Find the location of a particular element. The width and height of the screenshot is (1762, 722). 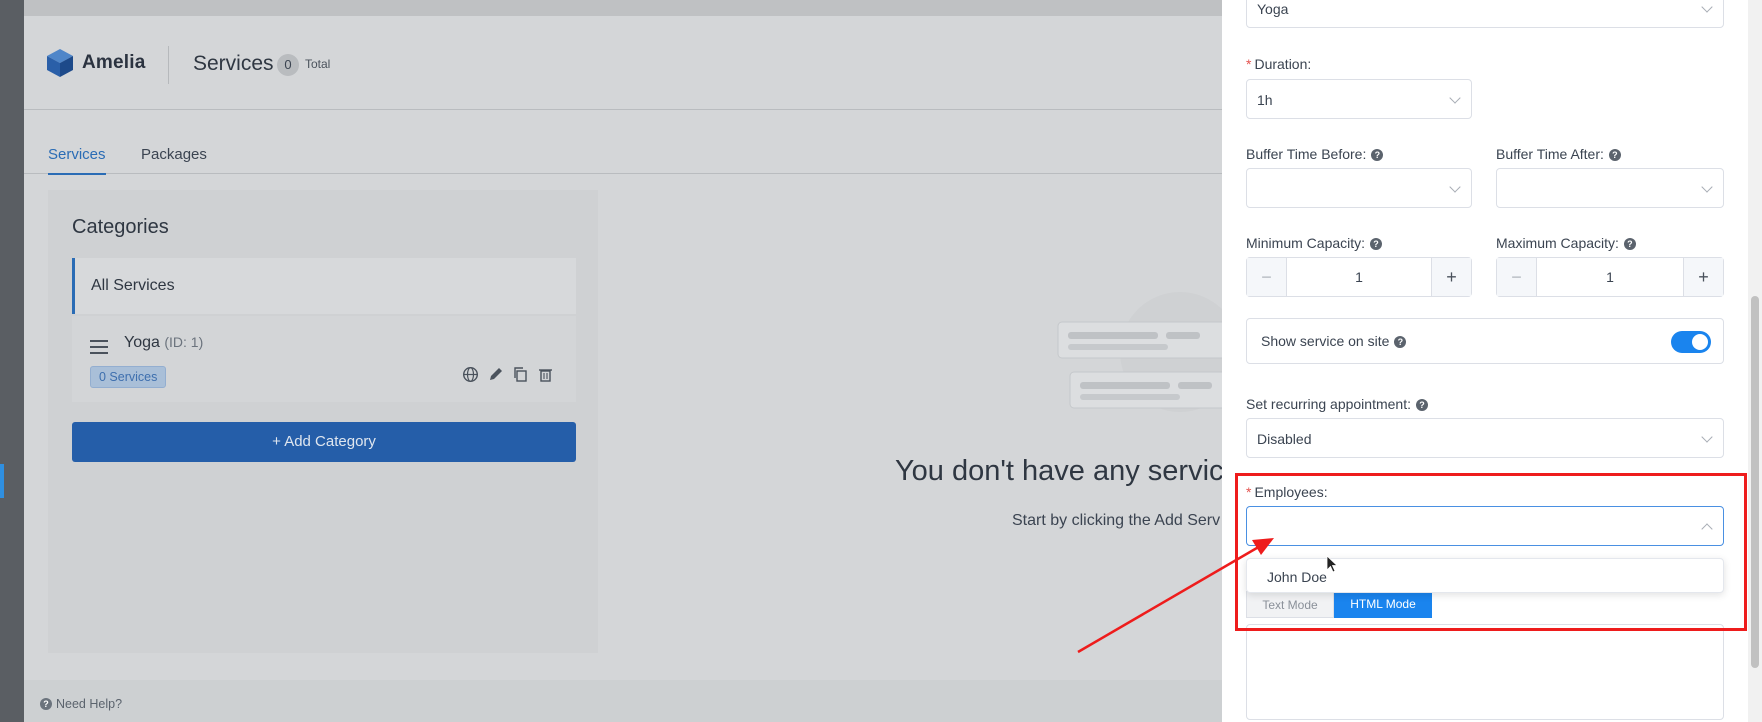

show-on-site-label: Show service on site? is located at coordinates (1334, 341).